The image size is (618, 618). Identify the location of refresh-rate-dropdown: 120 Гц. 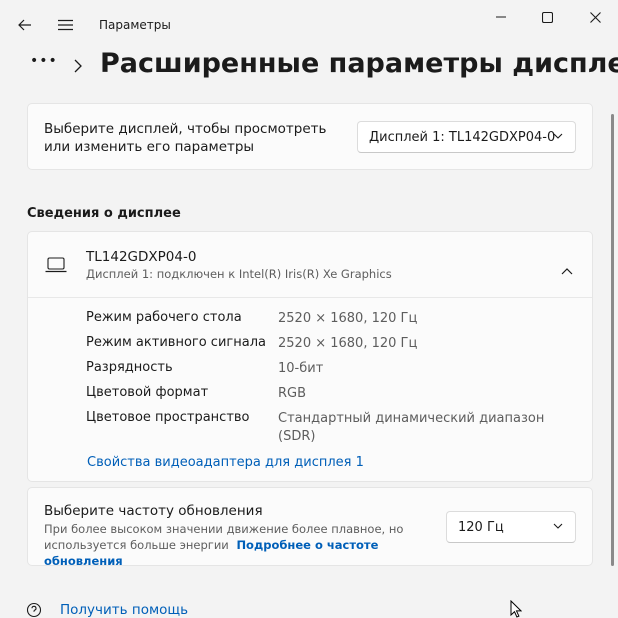
(511, 527).